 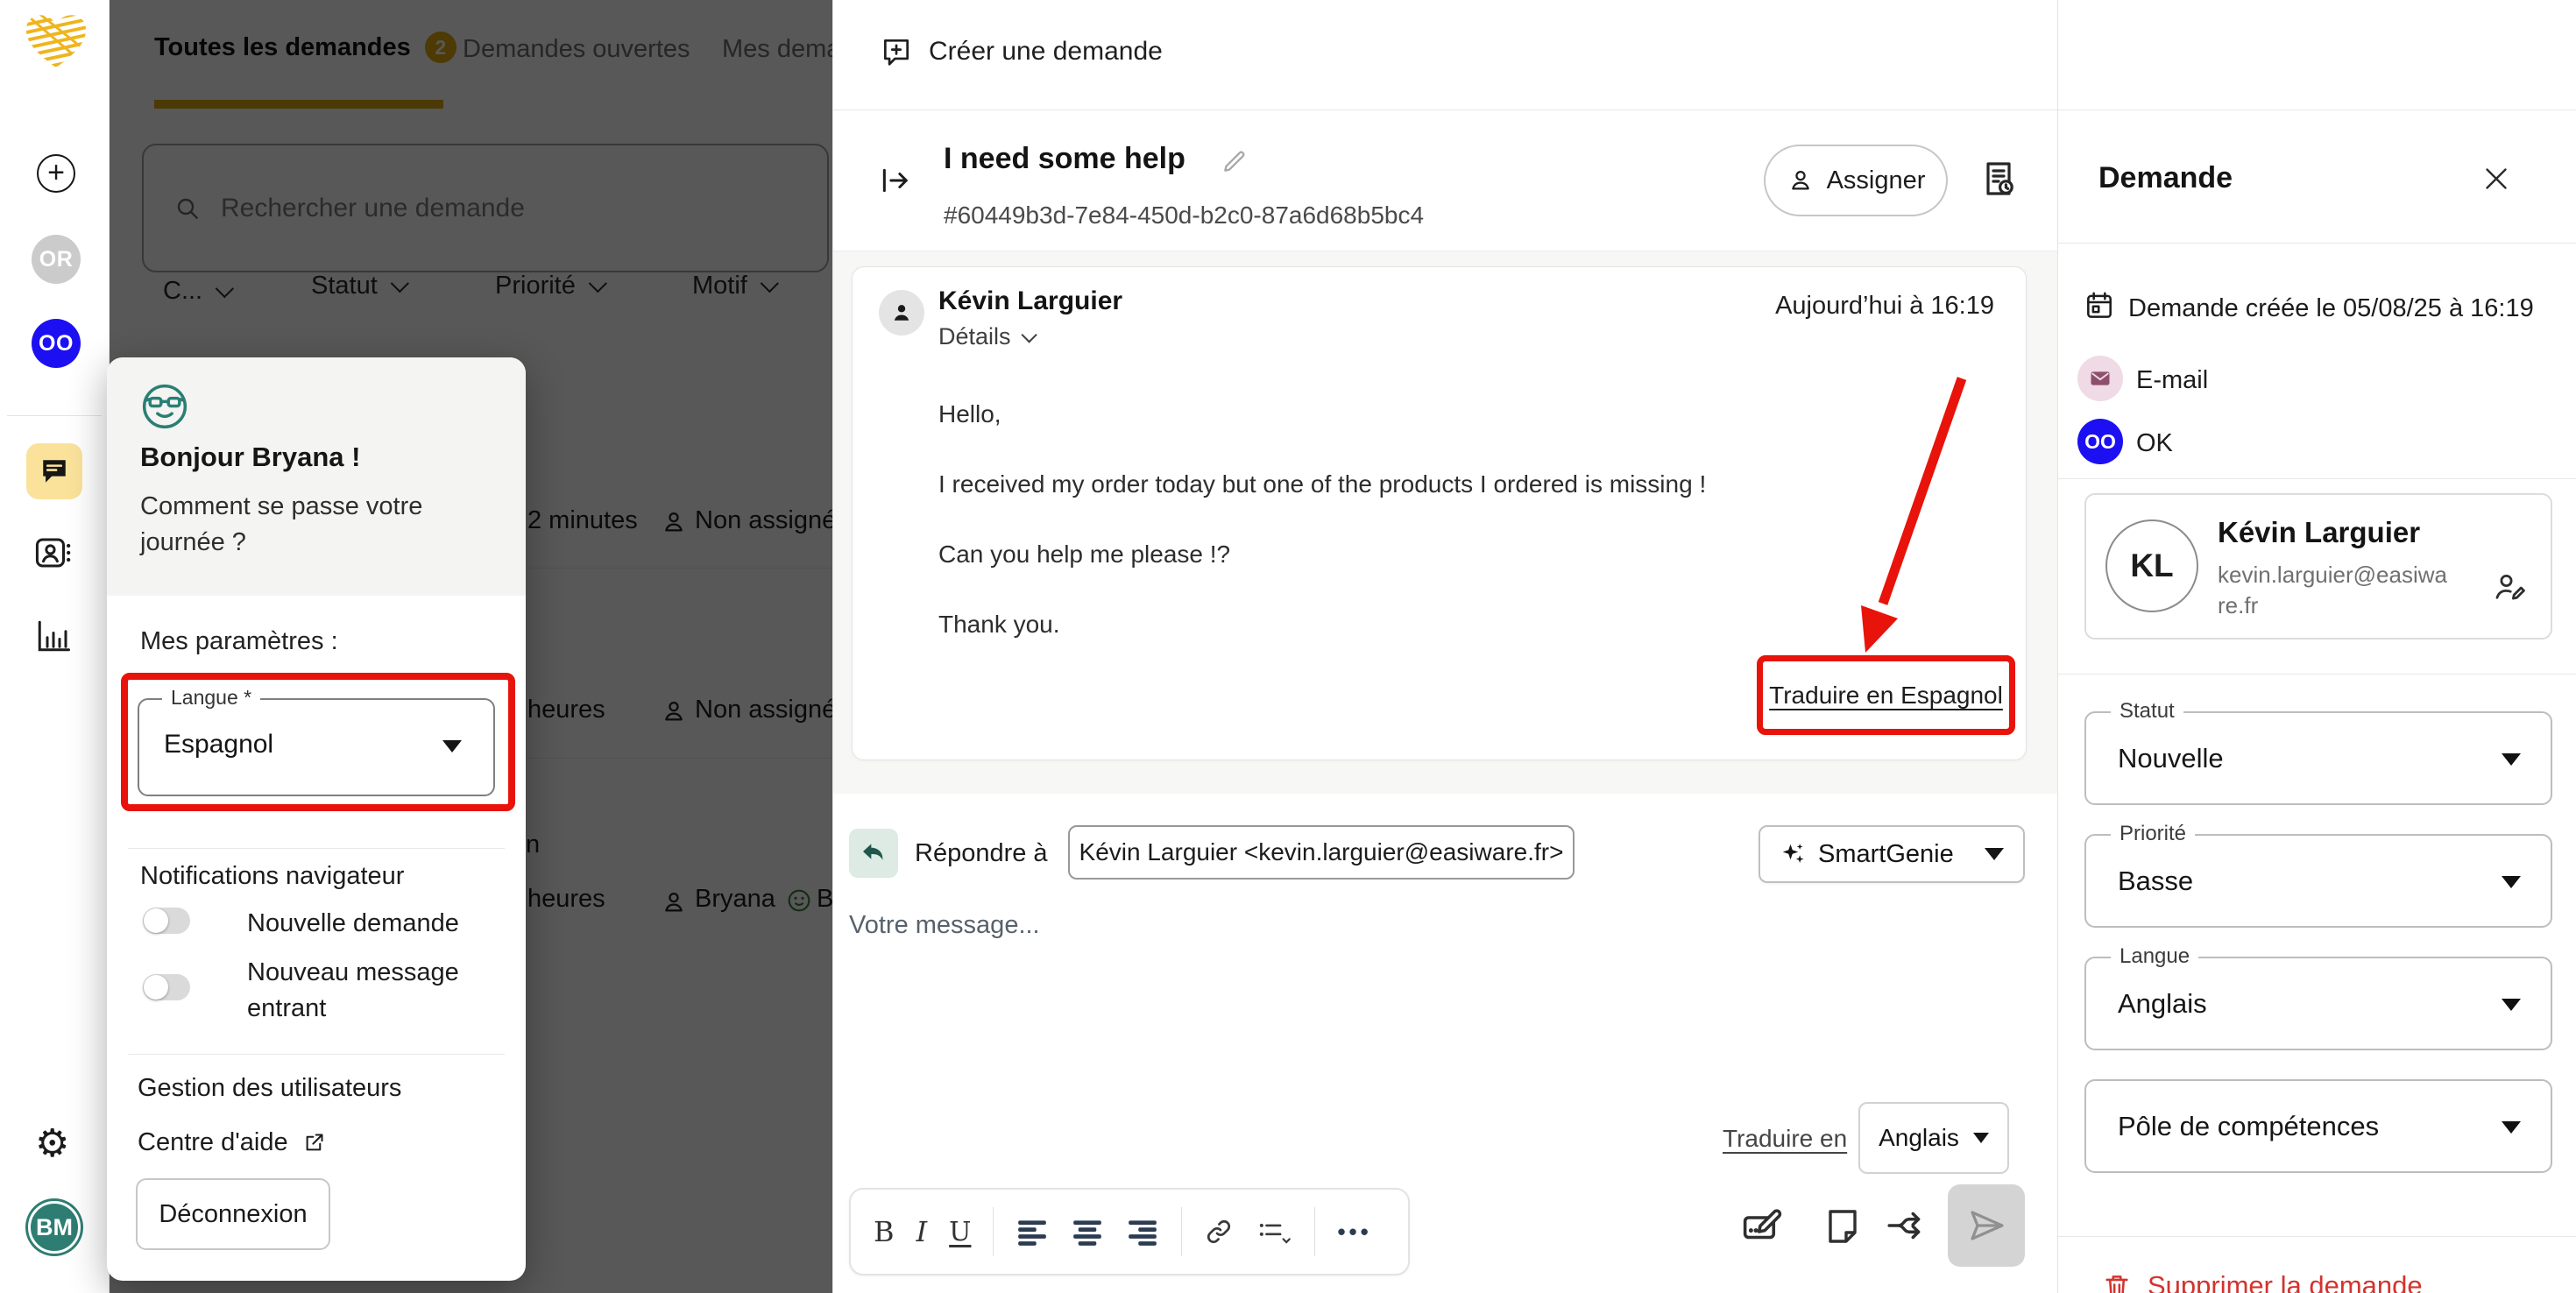 What do you see at coordinates (922, 1231) in the screenshot?
I see `italic-button: I` at bounding box center [922, 1231].